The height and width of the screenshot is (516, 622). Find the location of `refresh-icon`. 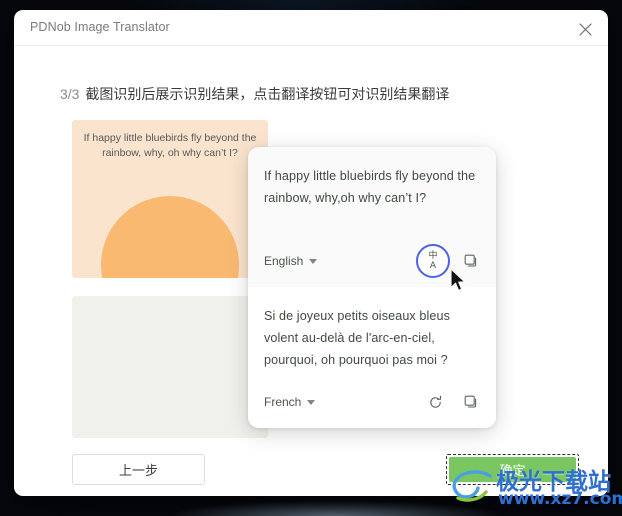

refresh-icon is located at coordinates (435, 402).